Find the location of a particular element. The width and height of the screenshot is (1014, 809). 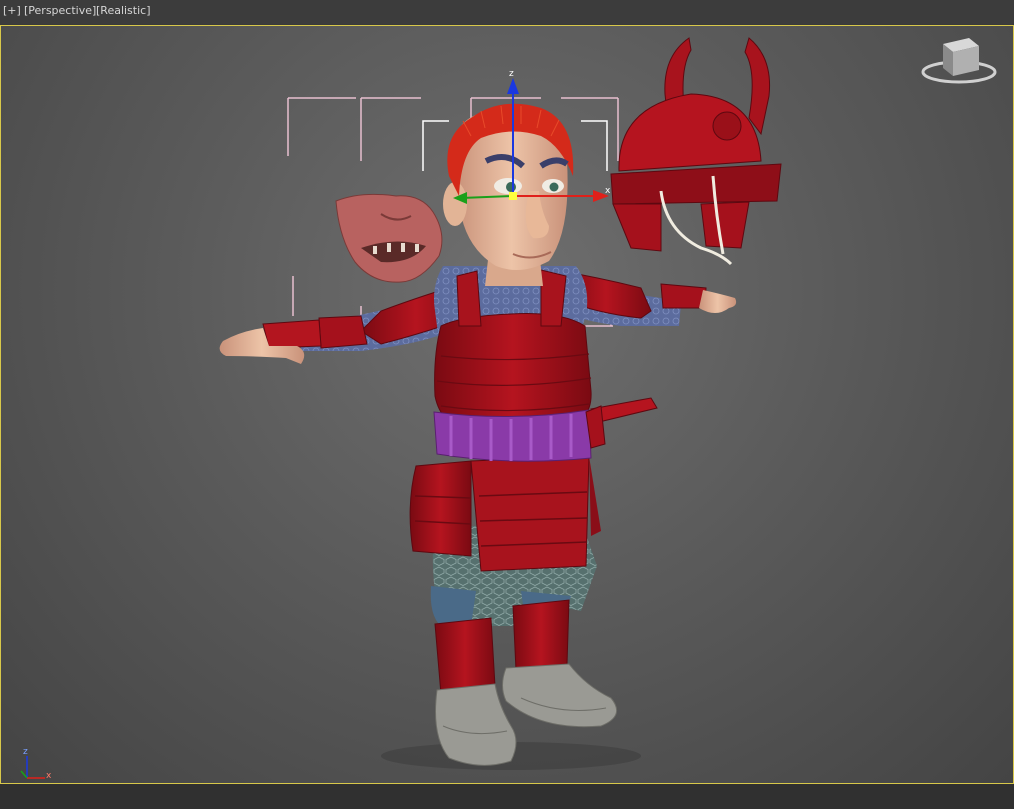

gizmo-z-label: z is located at coordinates (511, 74).